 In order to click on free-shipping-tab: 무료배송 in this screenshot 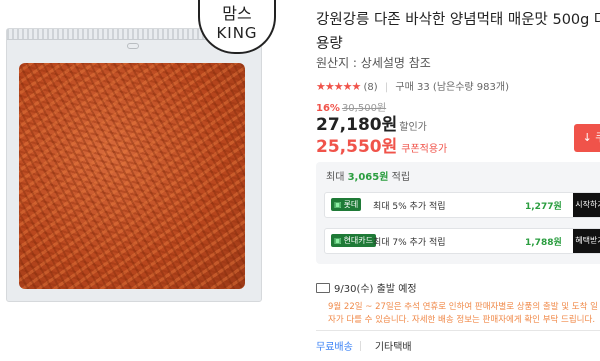, I will do `click(334, 347)`.